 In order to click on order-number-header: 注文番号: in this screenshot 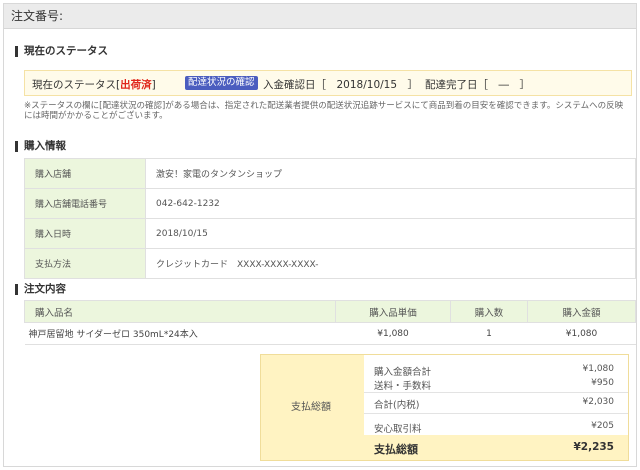, I will do `click(320, 16)`.